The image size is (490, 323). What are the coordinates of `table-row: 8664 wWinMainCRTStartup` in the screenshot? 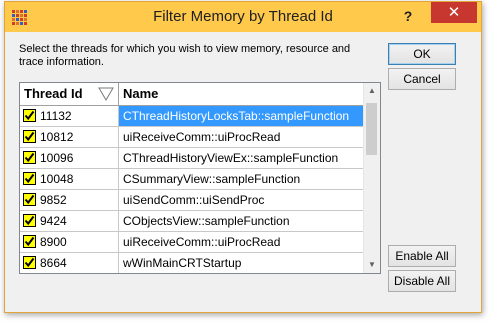 It's located at (192, 263).